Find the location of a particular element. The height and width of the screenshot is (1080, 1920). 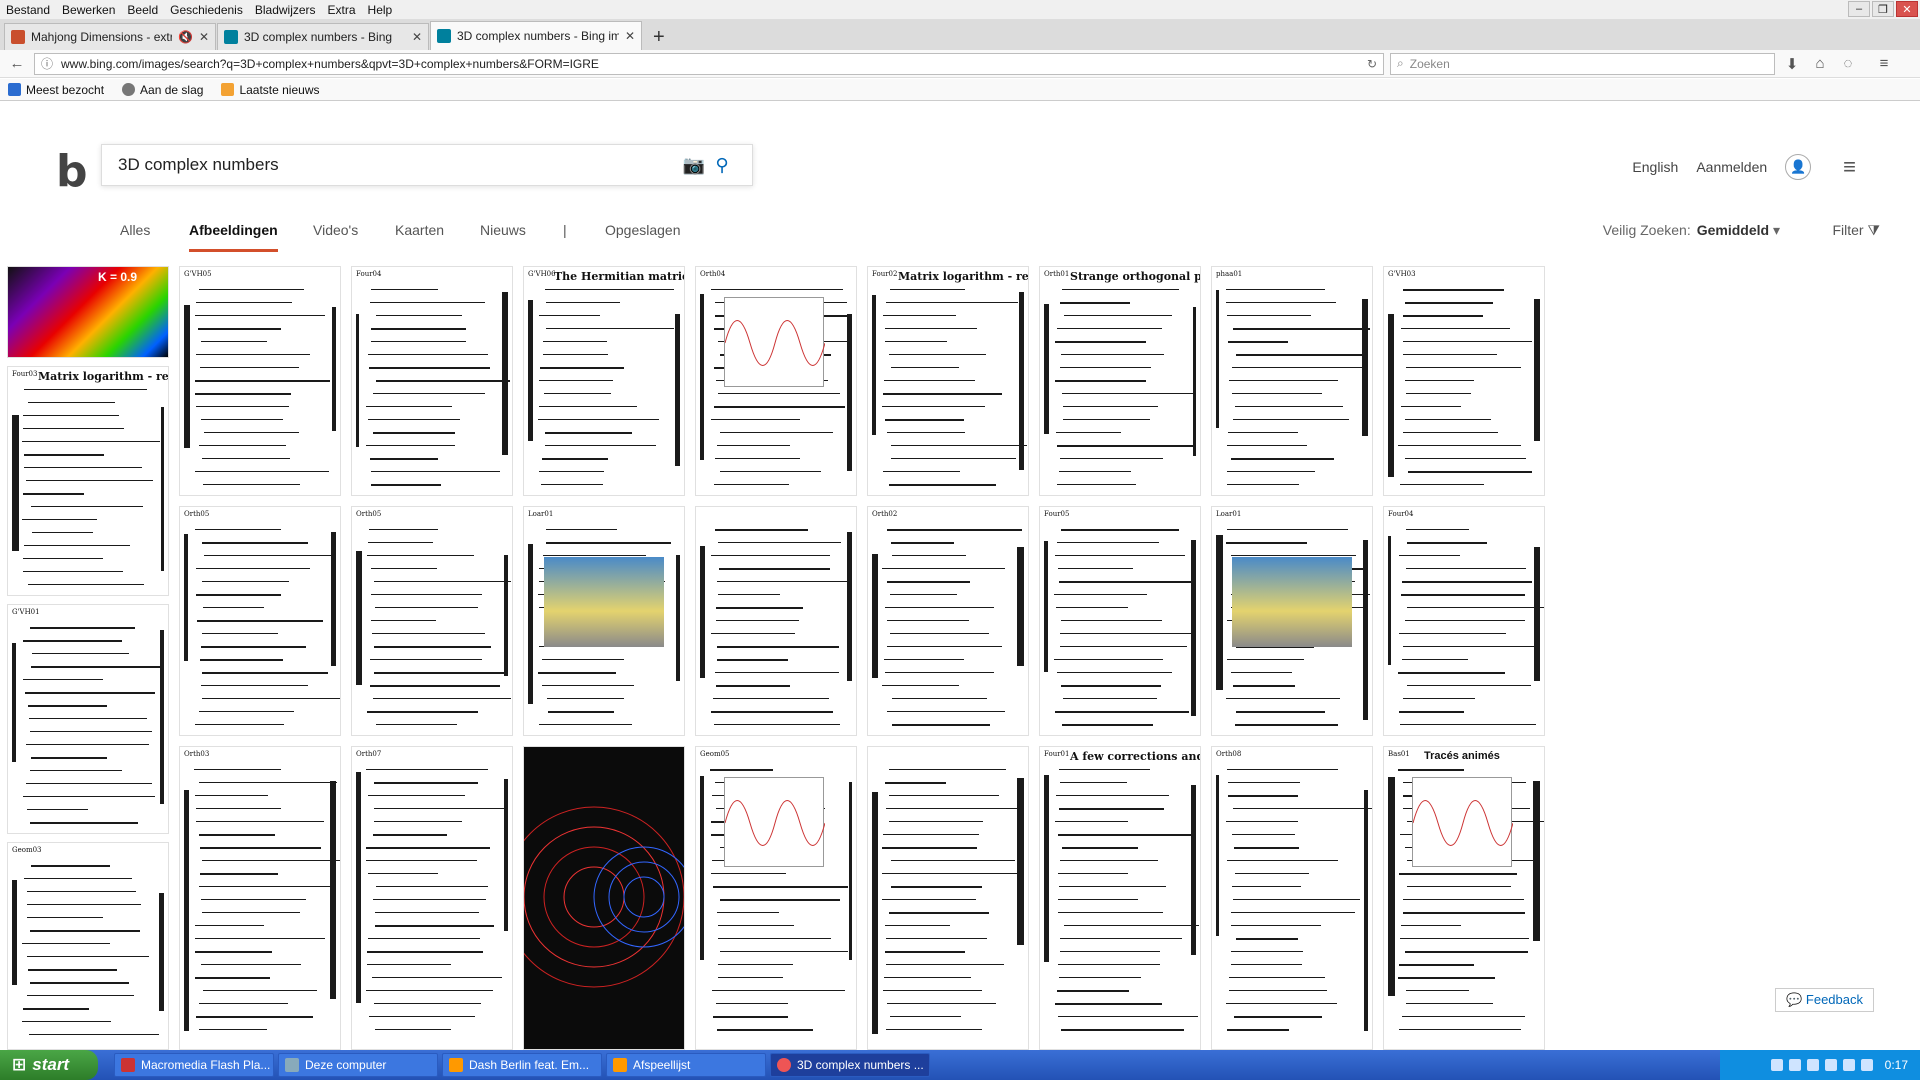

image-result-thumbnail: Bas01 Tracés animés is located at coordinates (1464, 898).